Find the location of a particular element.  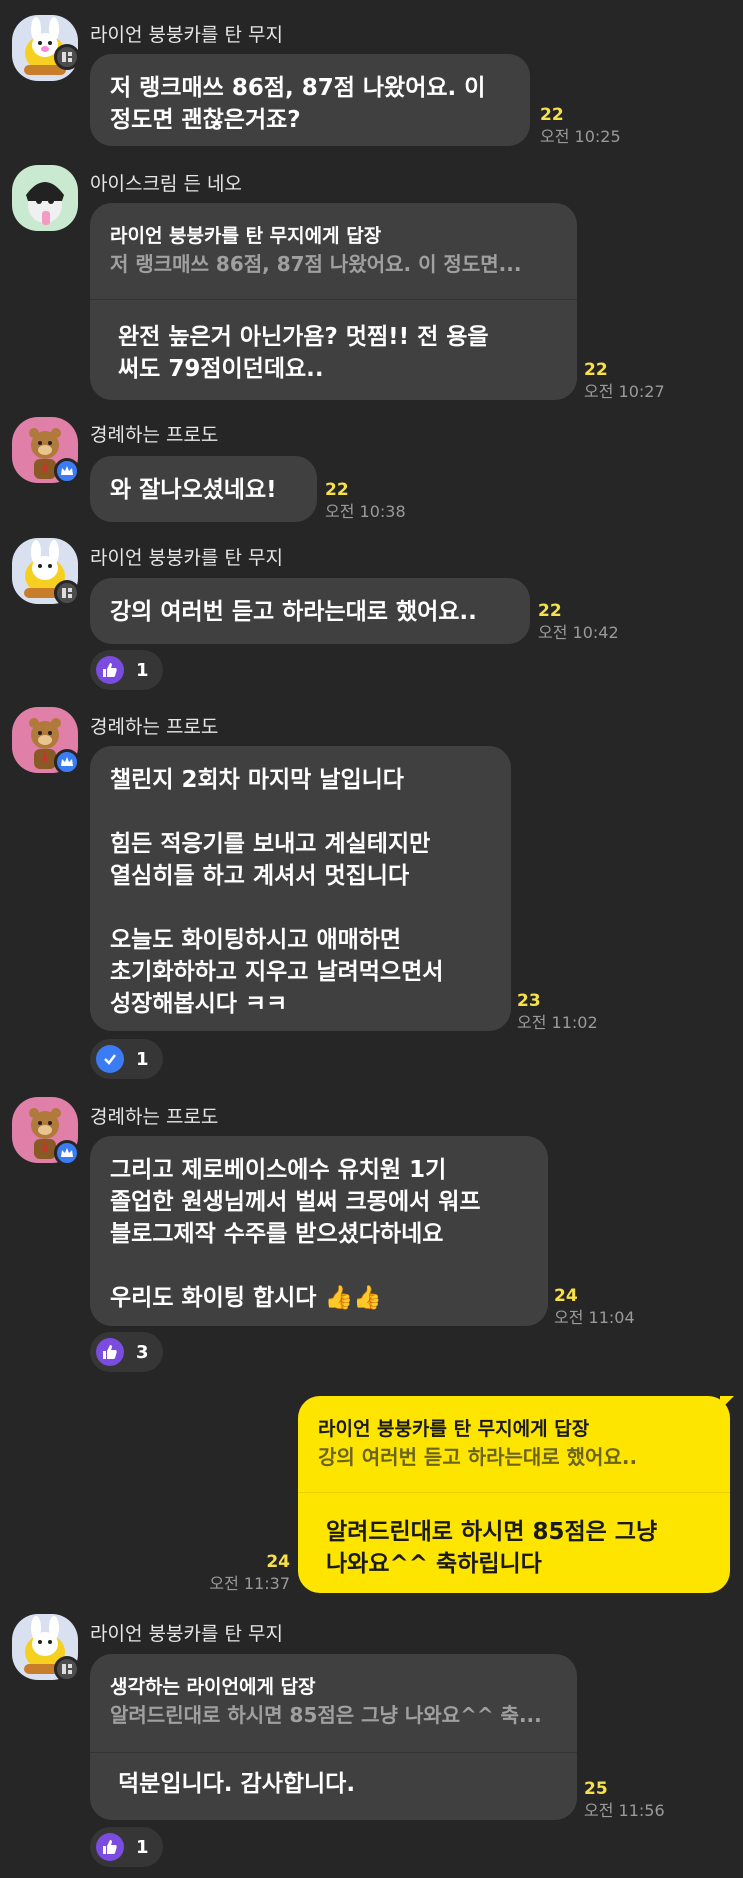

bubble-tail is located at coordinates (727, 1403).